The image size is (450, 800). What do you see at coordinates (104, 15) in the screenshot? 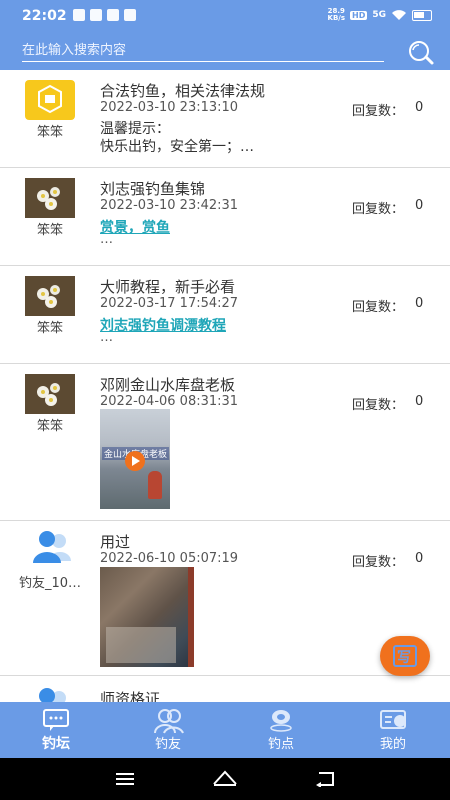
I see `notification-icons` at bounding box center [104, 15].